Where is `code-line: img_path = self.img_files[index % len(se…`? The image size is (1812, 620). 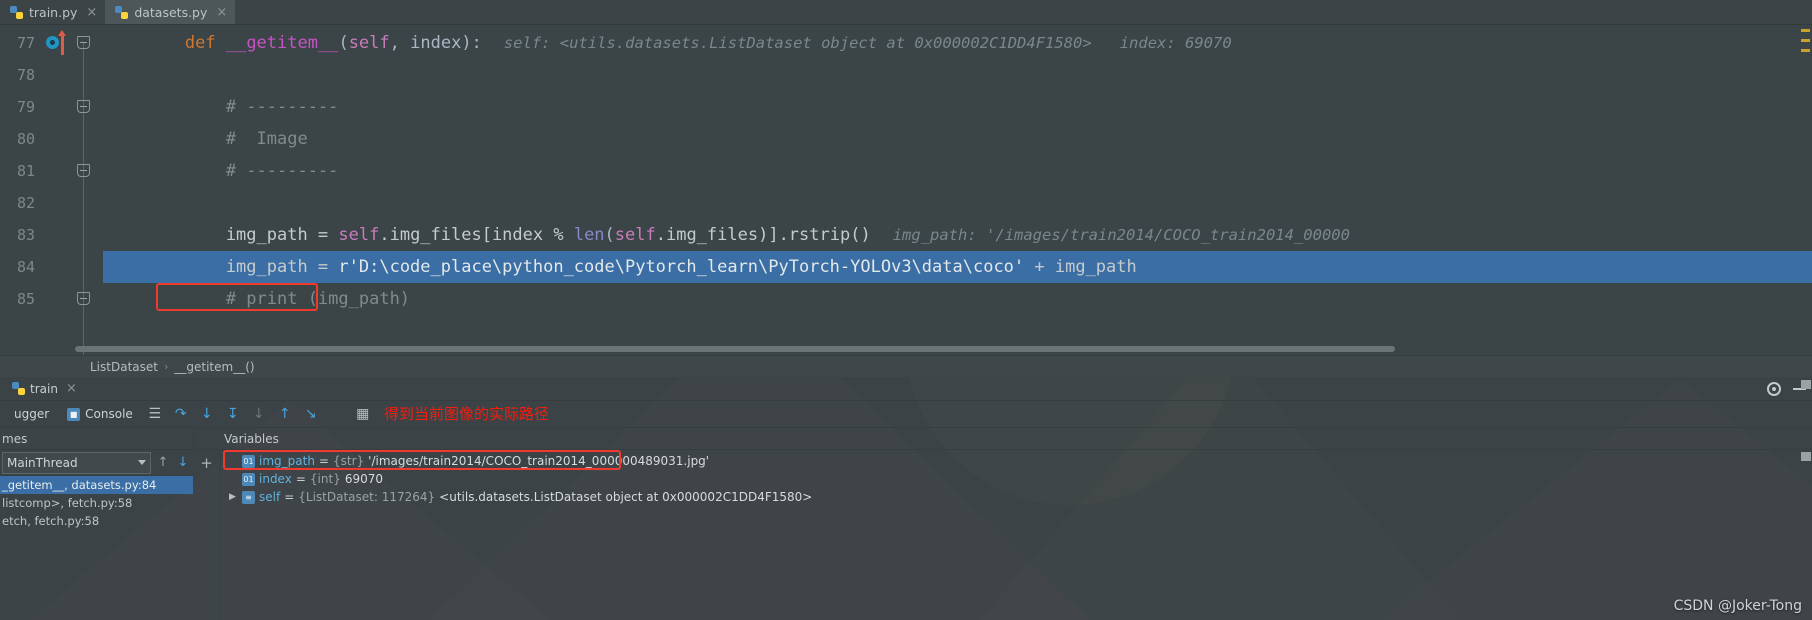
code-line: img_path = self.img_files[index % len(se… is located at coordinates (957, 235).